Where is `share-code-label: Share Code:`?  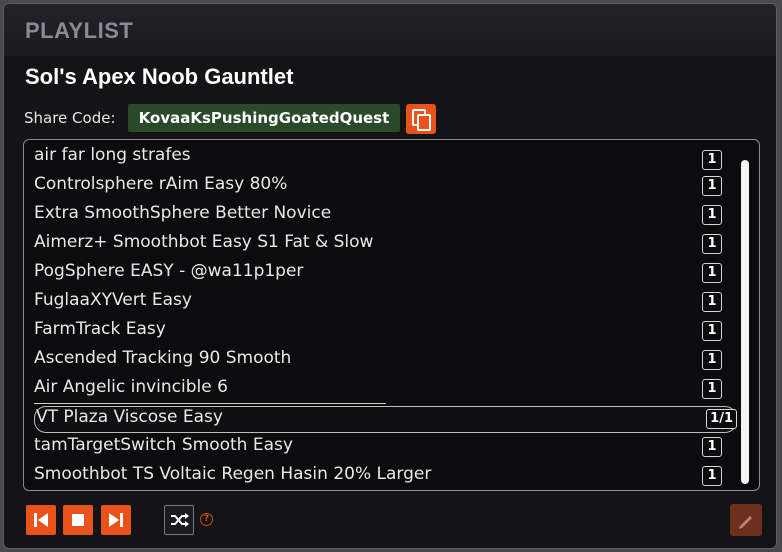
share-code-label: Share Code: is located at coordinates (70, 118).